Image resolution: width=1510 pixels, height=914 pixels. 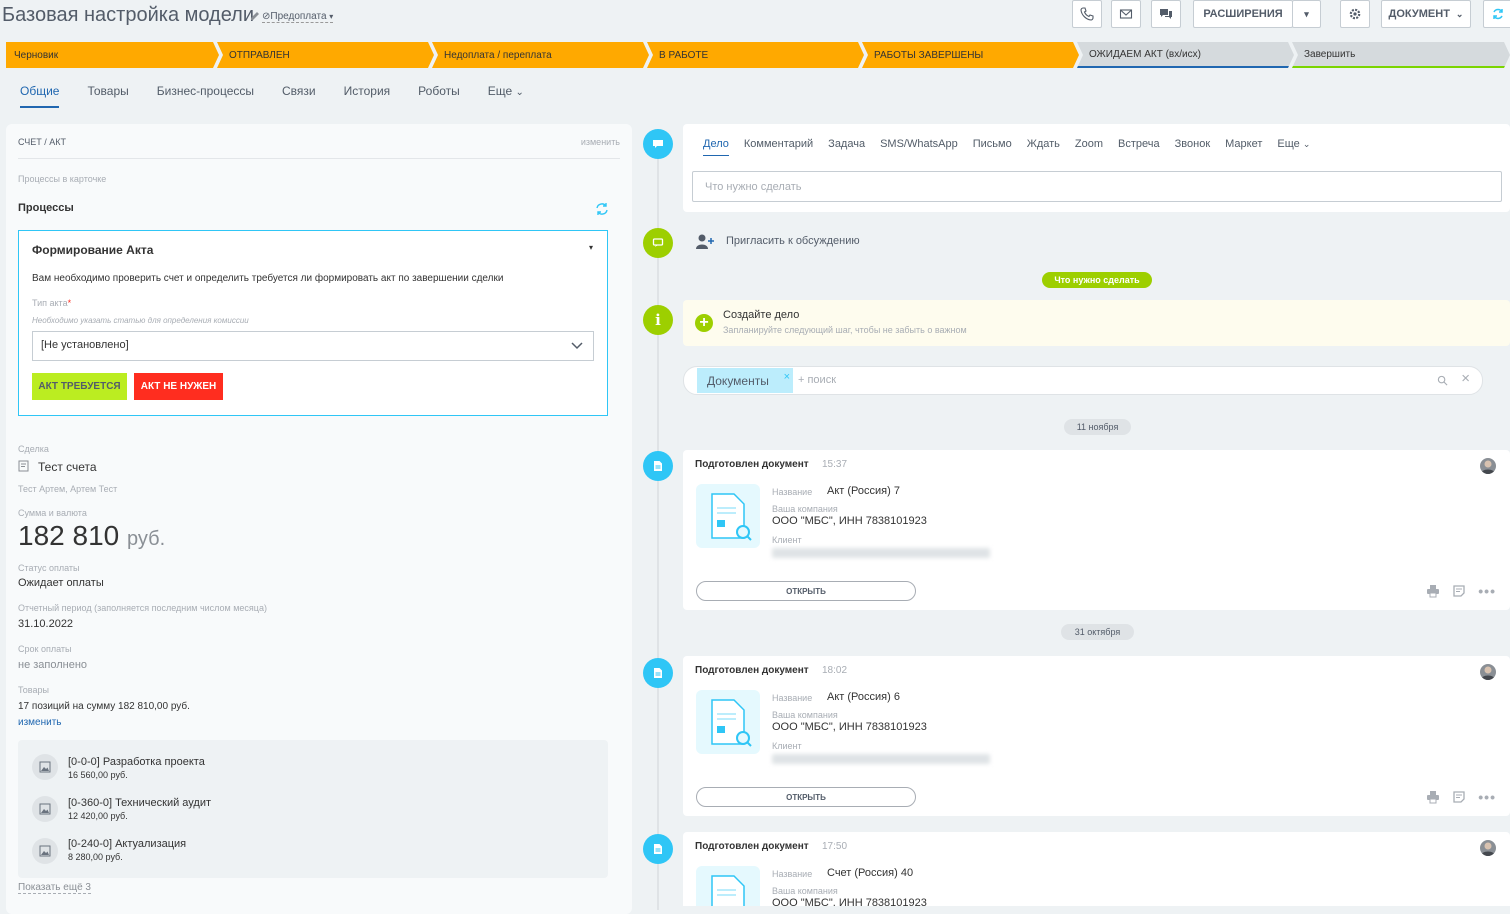 I want to click on search-input: + поиск, so click(x=817, y=380).